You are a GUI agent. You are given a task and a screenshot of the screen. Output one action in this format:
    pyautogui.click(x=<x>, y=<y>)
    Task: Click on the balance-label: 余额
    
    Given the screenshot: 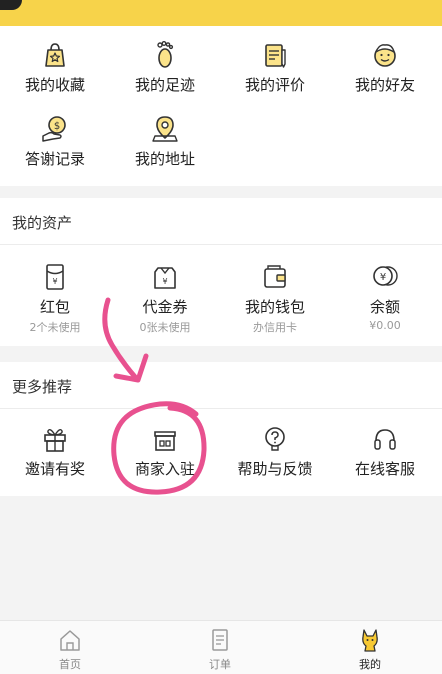 What is the action you would take?
    pyautogui.click(x=384, y=307)
    